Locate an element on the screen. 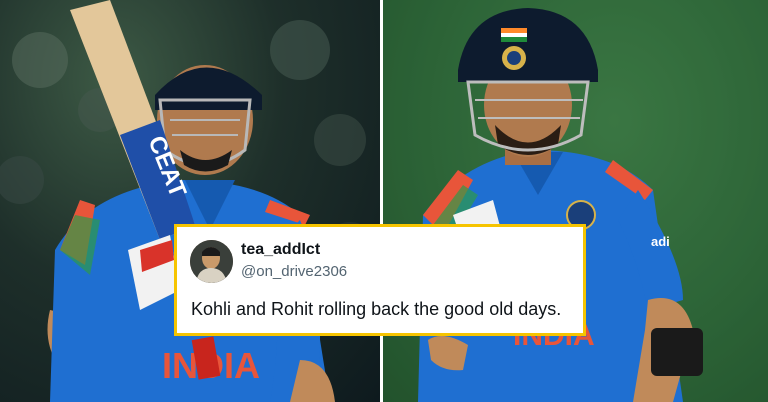  avatar-image is located at coordinates (211, 261).